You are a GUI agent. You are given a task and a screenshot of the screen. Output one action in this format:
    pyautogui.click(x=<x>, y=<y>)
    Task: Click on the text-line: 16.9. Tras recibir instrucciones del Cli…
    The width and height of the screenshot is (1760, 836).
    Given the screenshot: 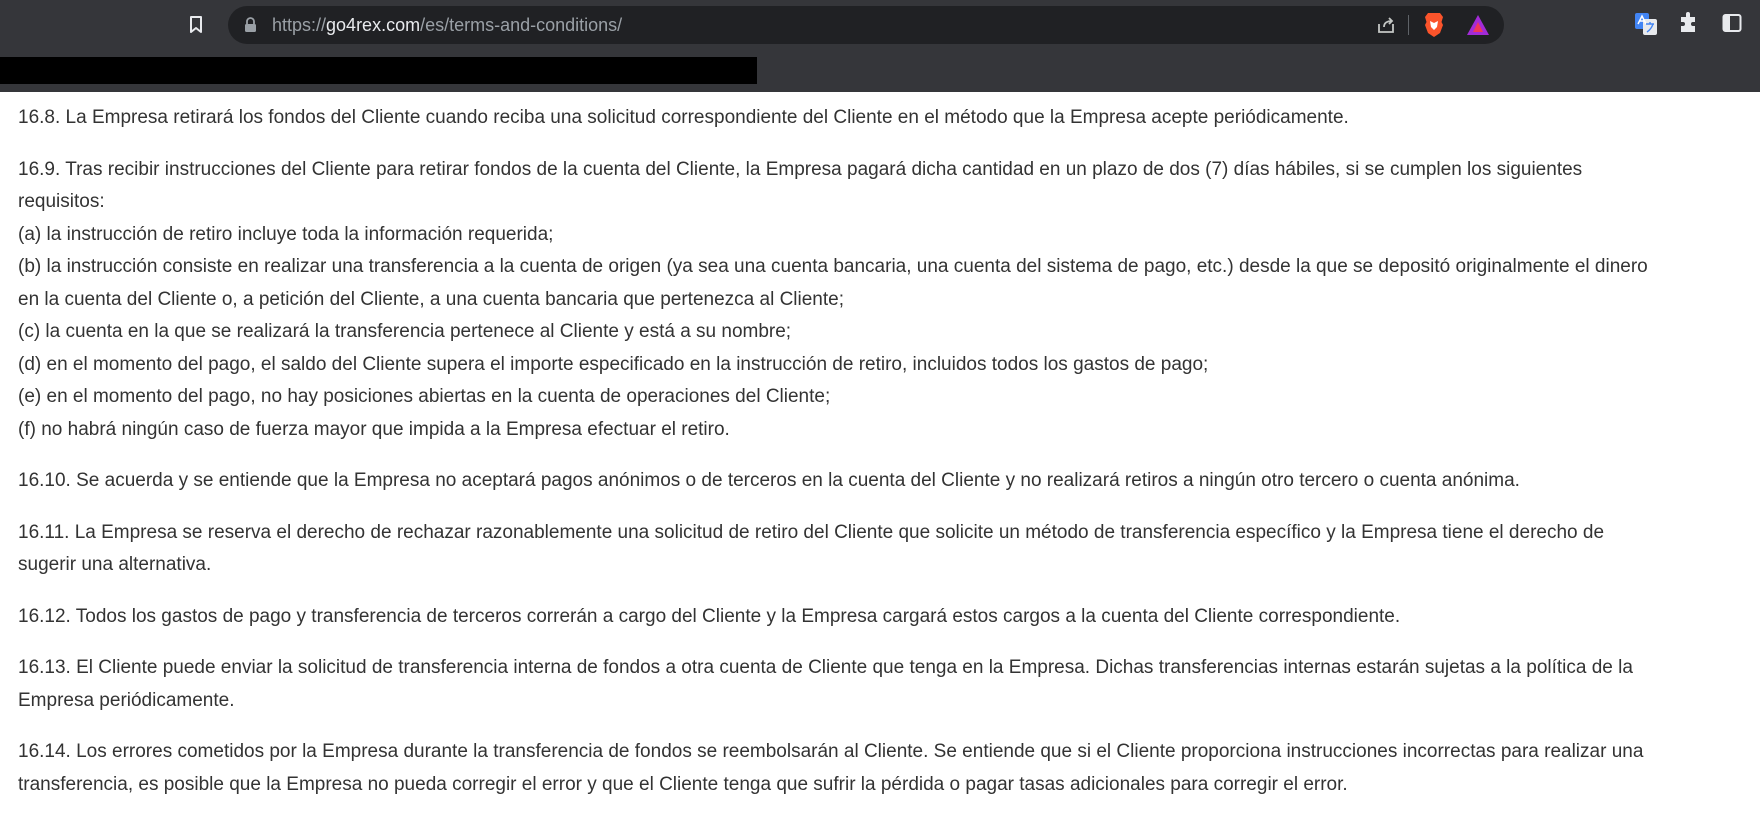 What is the action you would take?
    pyautogui.click(x=800, y=169)
    